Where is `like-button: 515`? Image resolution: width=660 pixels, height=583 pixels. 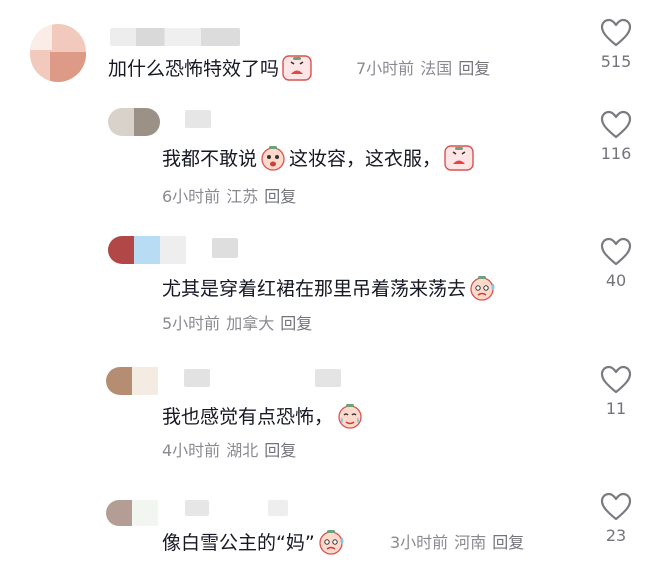
like-button: 515 is located at coordinates (616, 44).